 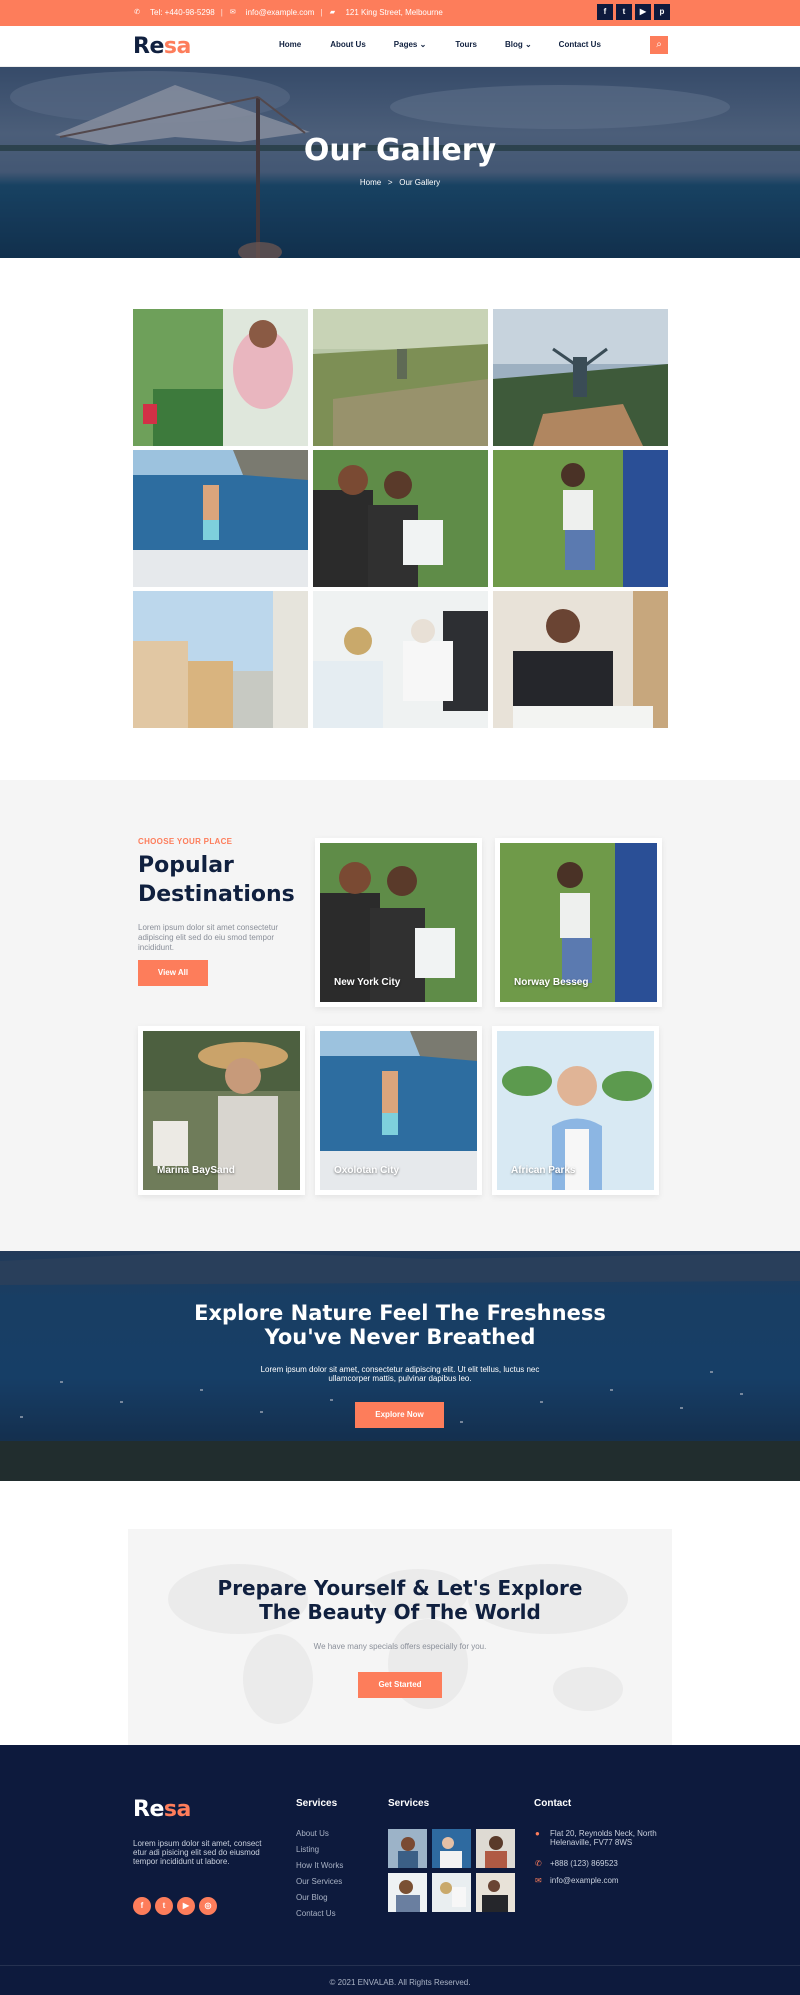 I want to click on instagram-icon: ◎, so click(x=208, y=1906).